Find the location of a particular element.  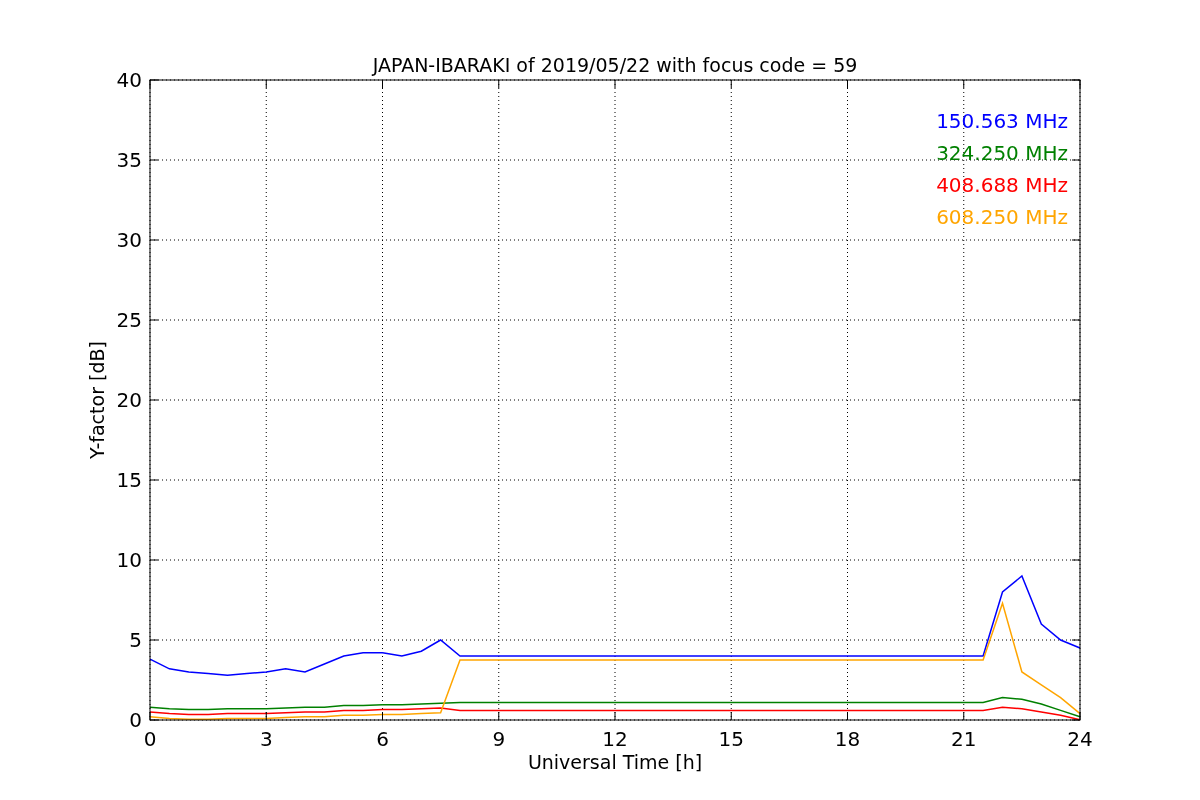

y-tick-label: 25 is located at coordinates (129, 320).